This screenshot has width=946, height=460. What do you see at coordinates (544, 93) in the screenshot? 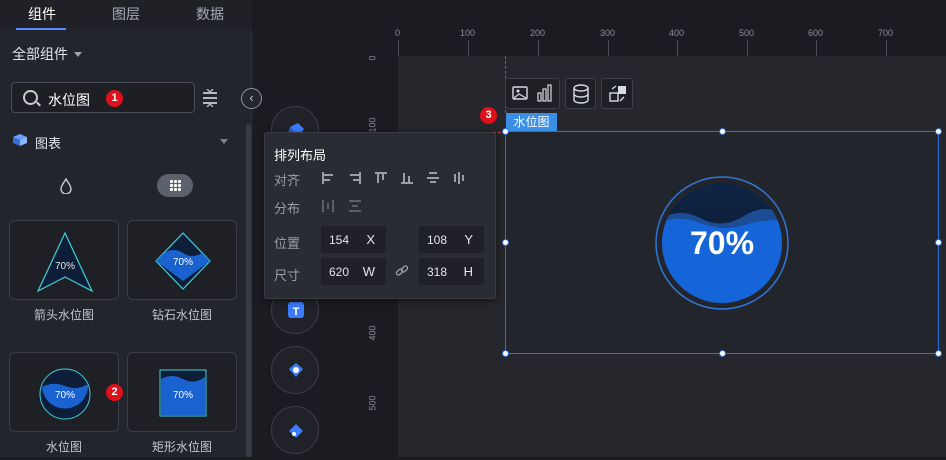
I see `bar-chart-icon` at bounding box center [544, 93].